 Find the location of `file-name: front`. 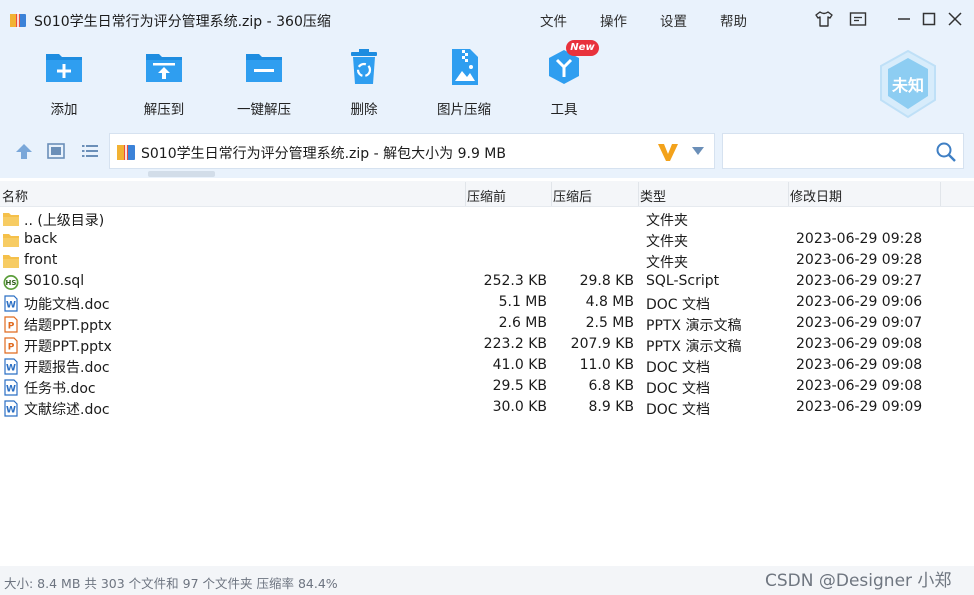

file-name: front is located at coordinates (41, 260).